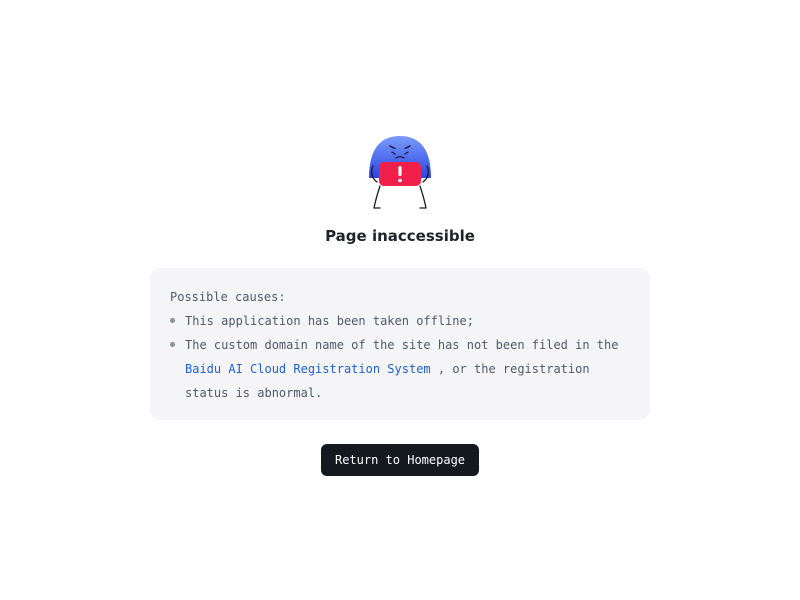 The height and width of the screenshot is (600, 800). I want to click on cause-item-offline: This application has been taken offline;, so click(400, 321).